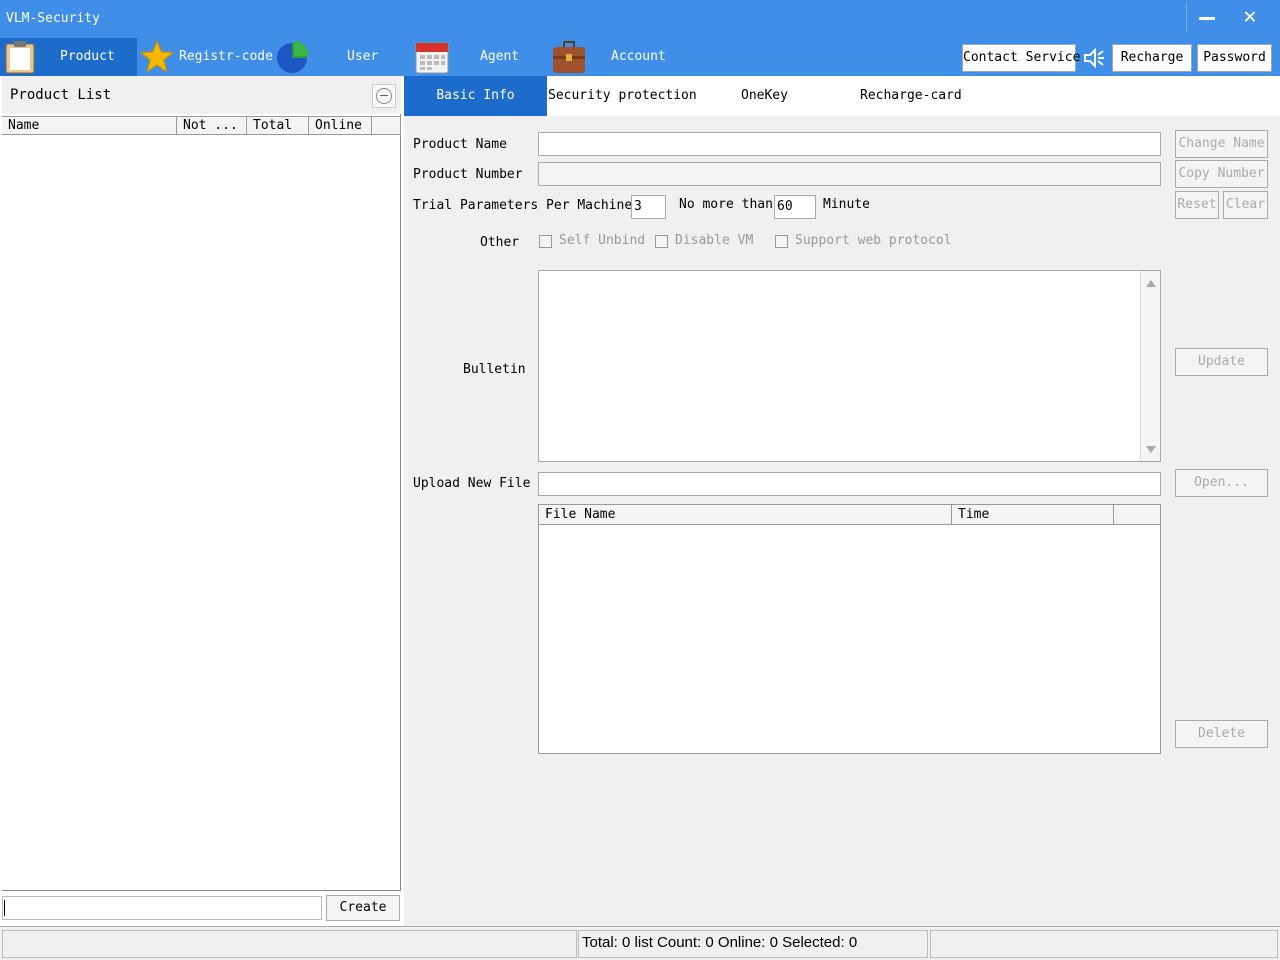  What do you see at coordinates (846, 204) in the screenshot?
I see `minute-label: Minute` at bounding box center [846, 204].